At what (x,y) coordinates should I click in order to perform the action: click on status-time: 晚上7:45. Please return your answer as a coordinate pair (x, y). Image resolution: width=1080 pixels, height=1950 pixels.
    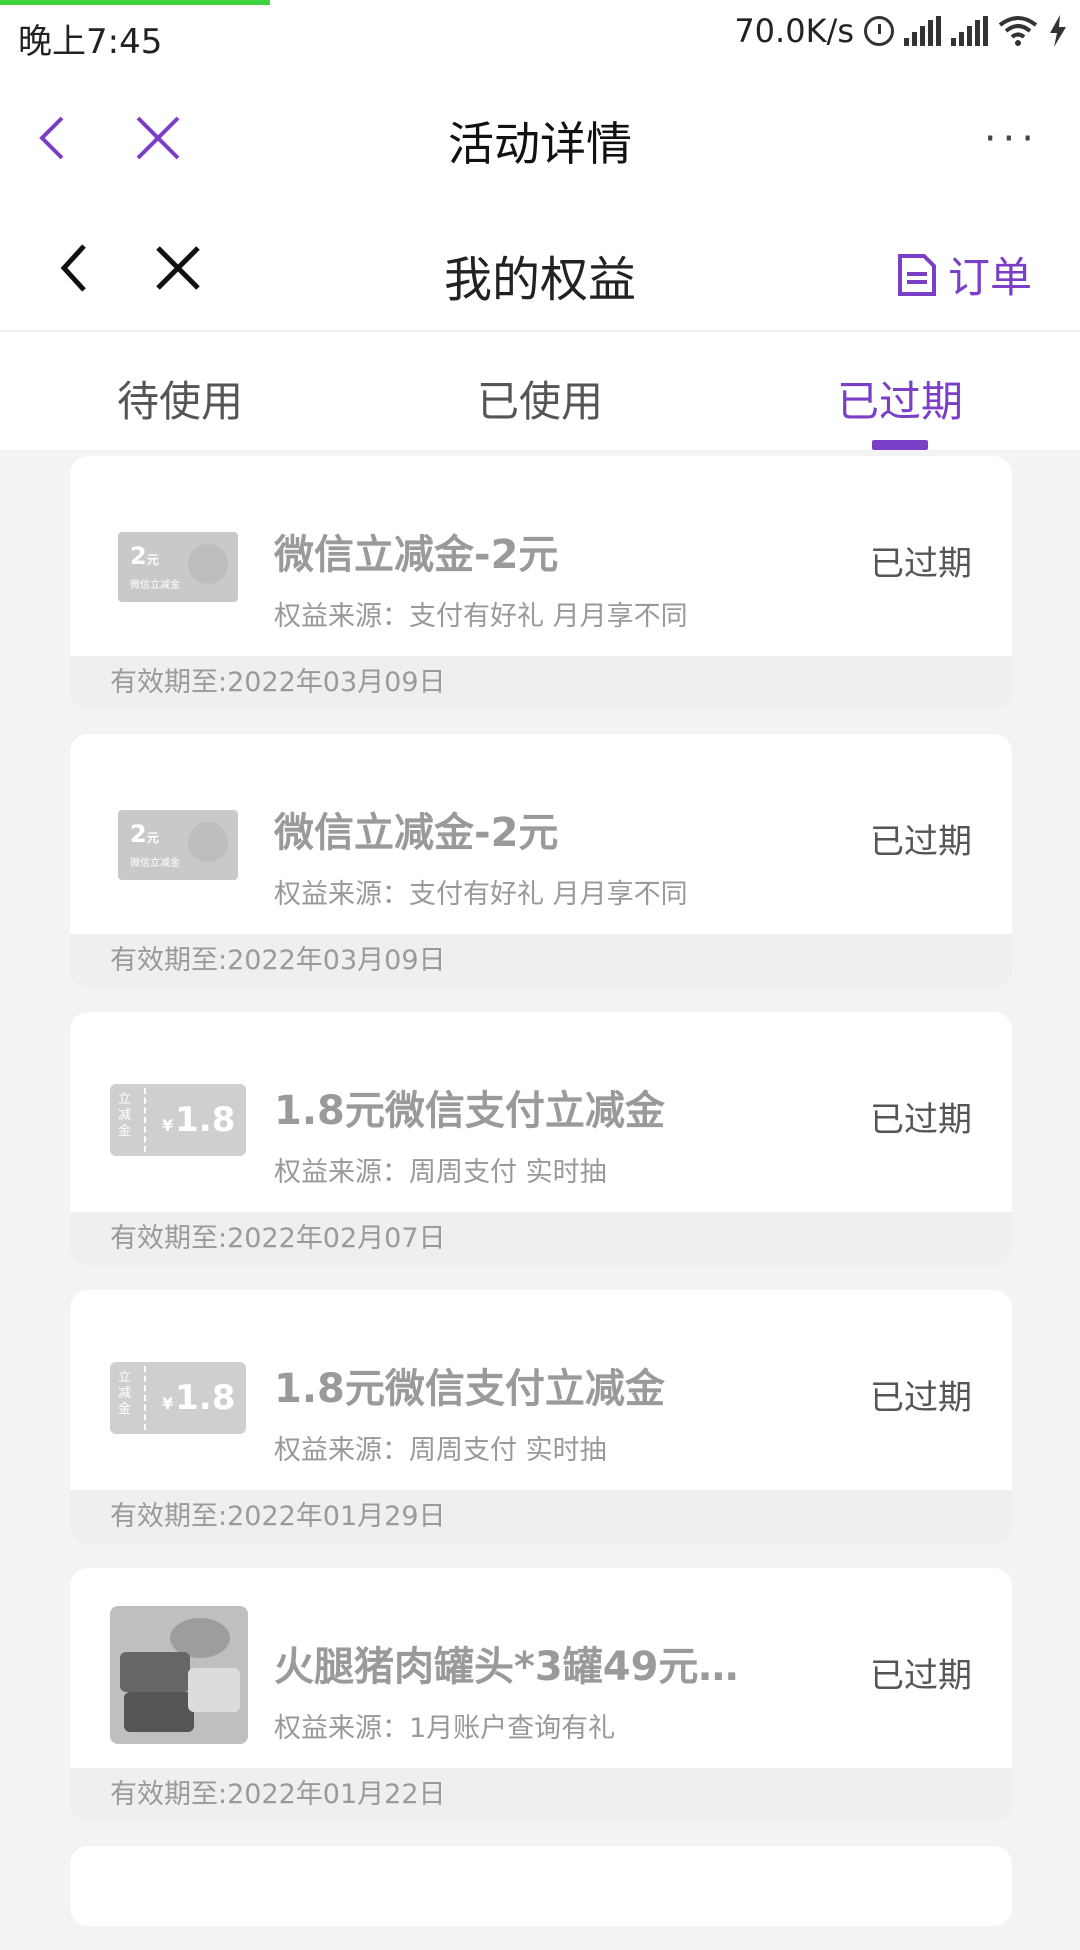
    Looking at the image, I should click on (90, 42).